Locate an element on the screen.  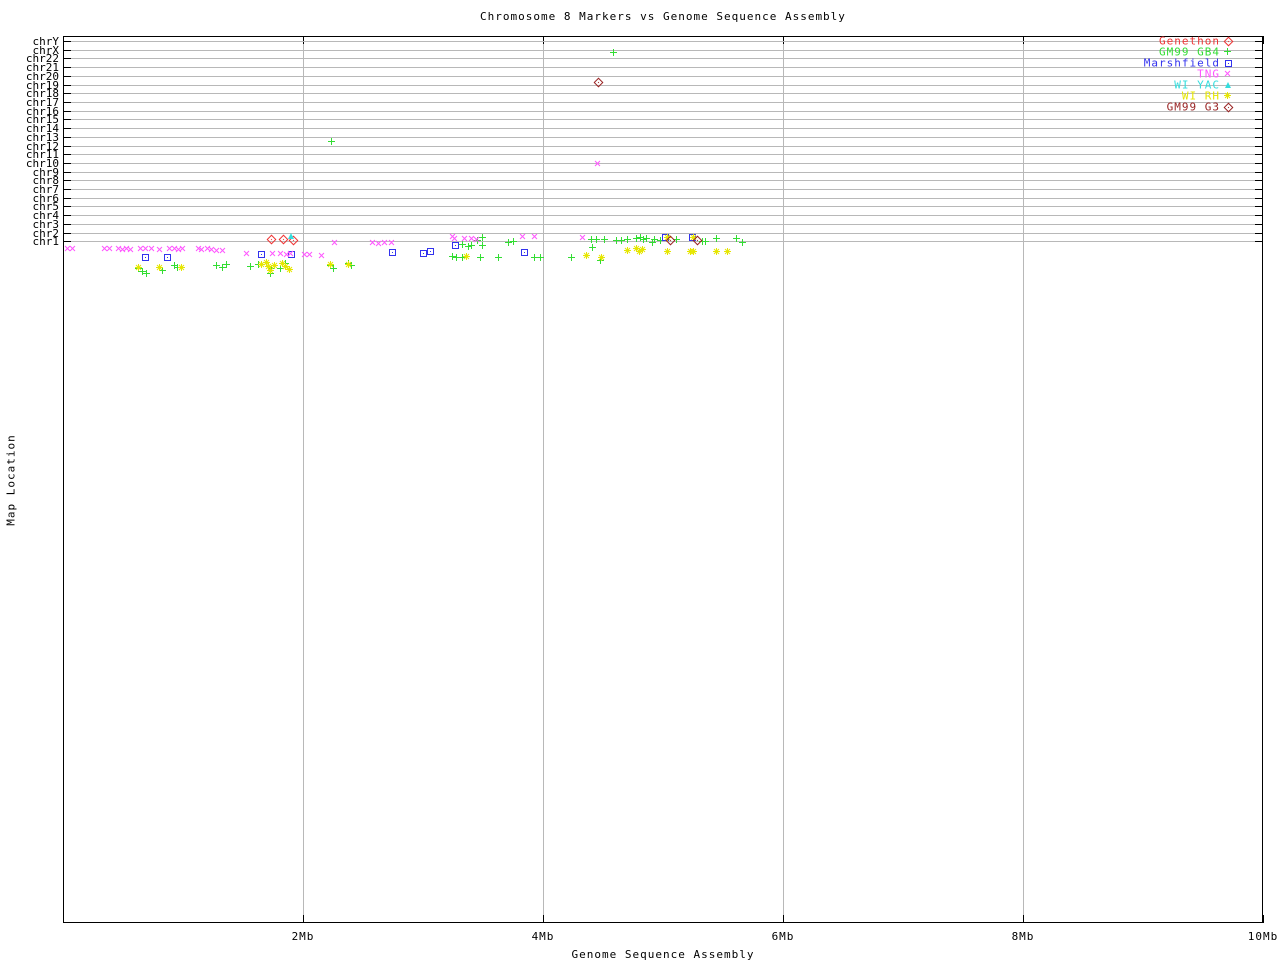
y-axis-label-chr8: chr8 is located at coordinates (46, 181).